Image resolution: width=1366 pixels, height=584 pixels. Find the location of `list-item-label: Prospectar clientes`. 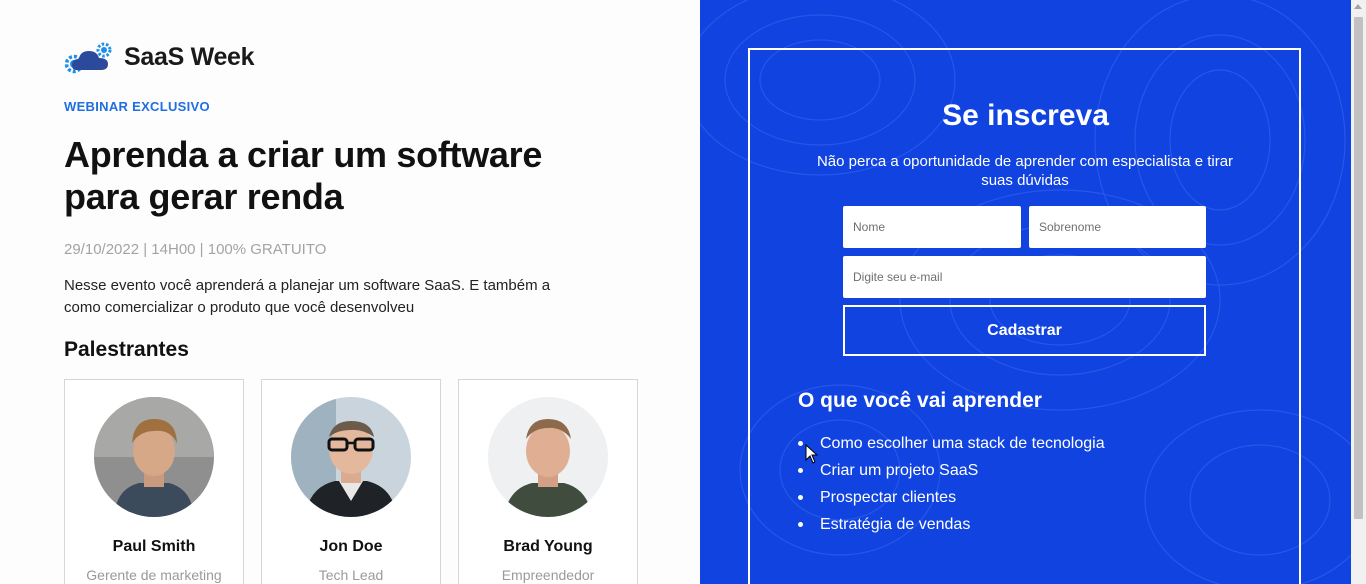

list-item-label: Prospectar clientes is located at coordinates (888, 497).